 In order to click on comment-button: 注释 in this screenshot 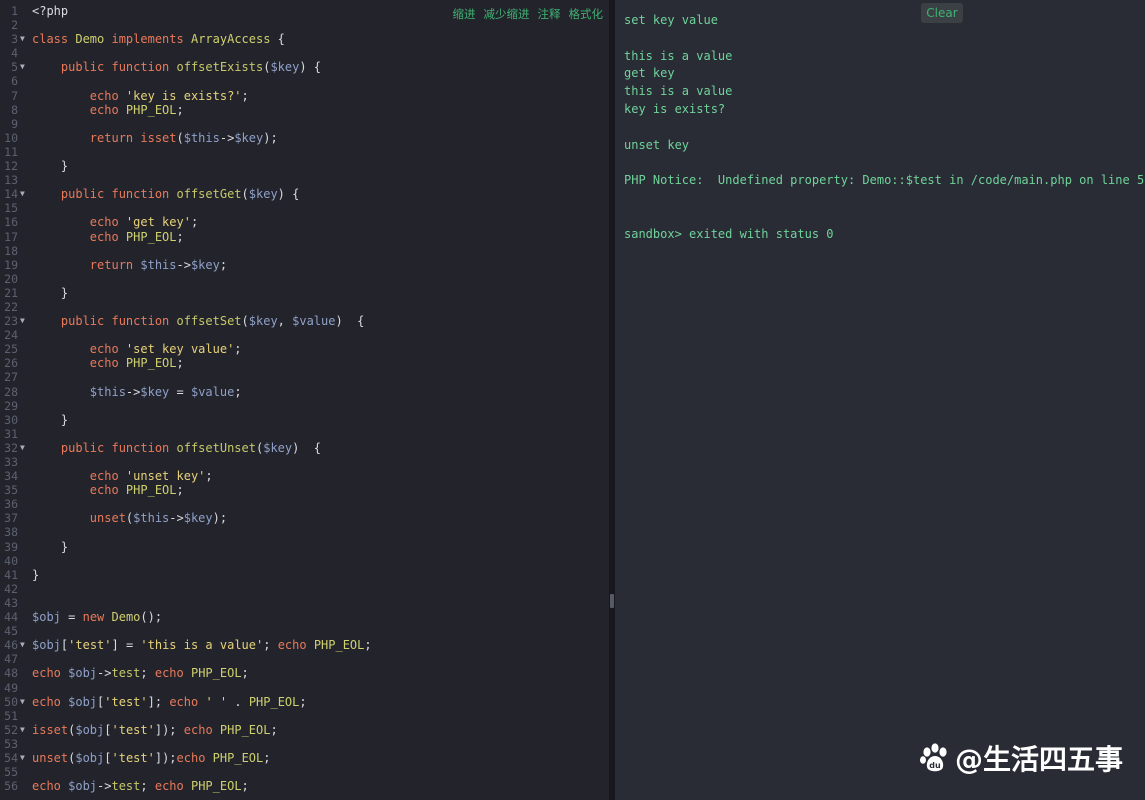, I will do `click(549, 14)`.